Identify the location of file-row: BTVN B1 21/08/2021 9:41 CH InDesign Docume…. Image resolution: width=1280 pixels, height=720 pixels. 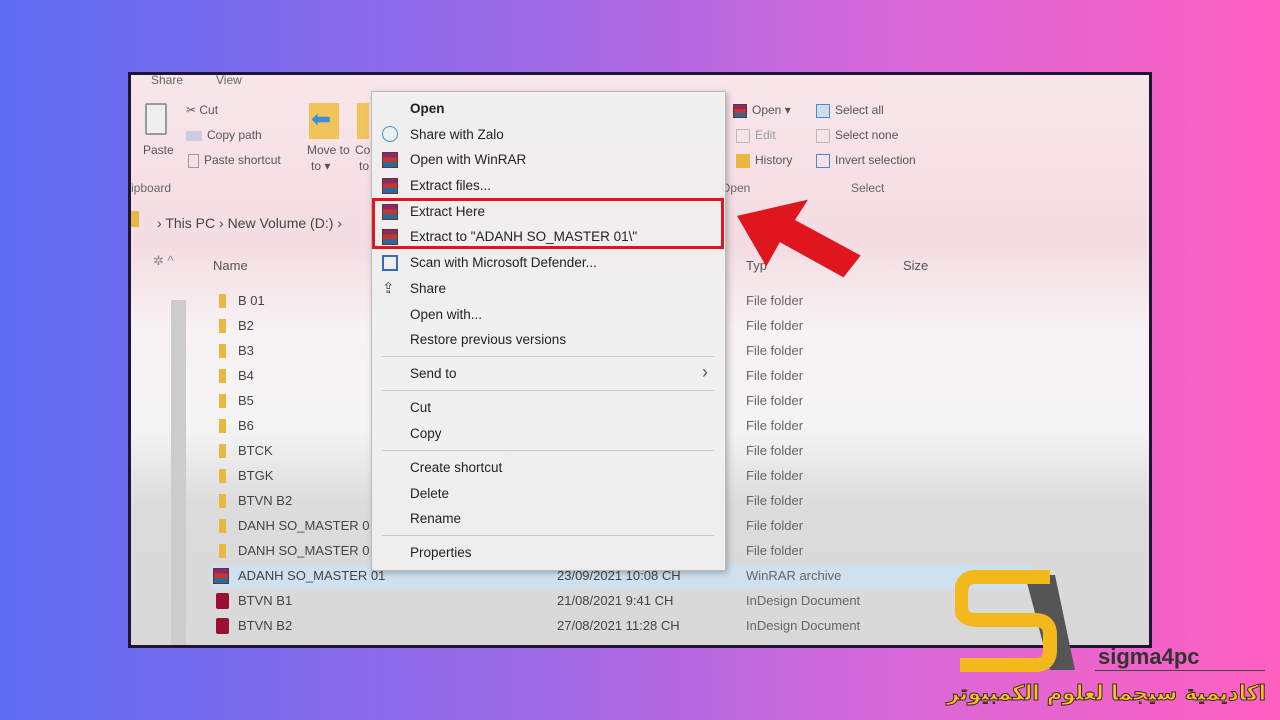
(621, 601).